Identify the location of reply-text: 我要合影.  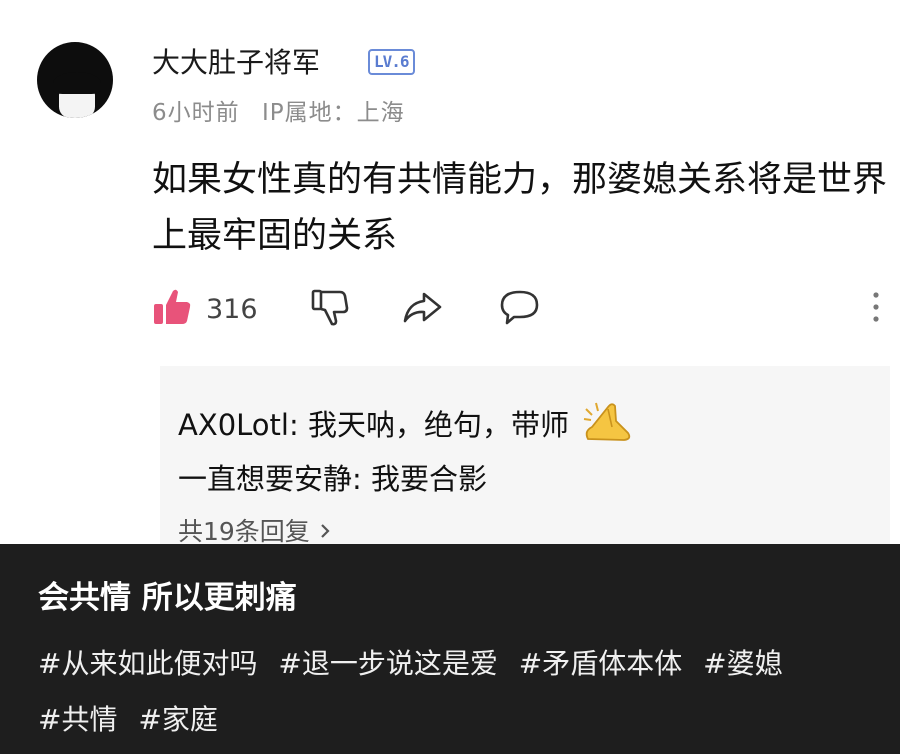
(429, 479).